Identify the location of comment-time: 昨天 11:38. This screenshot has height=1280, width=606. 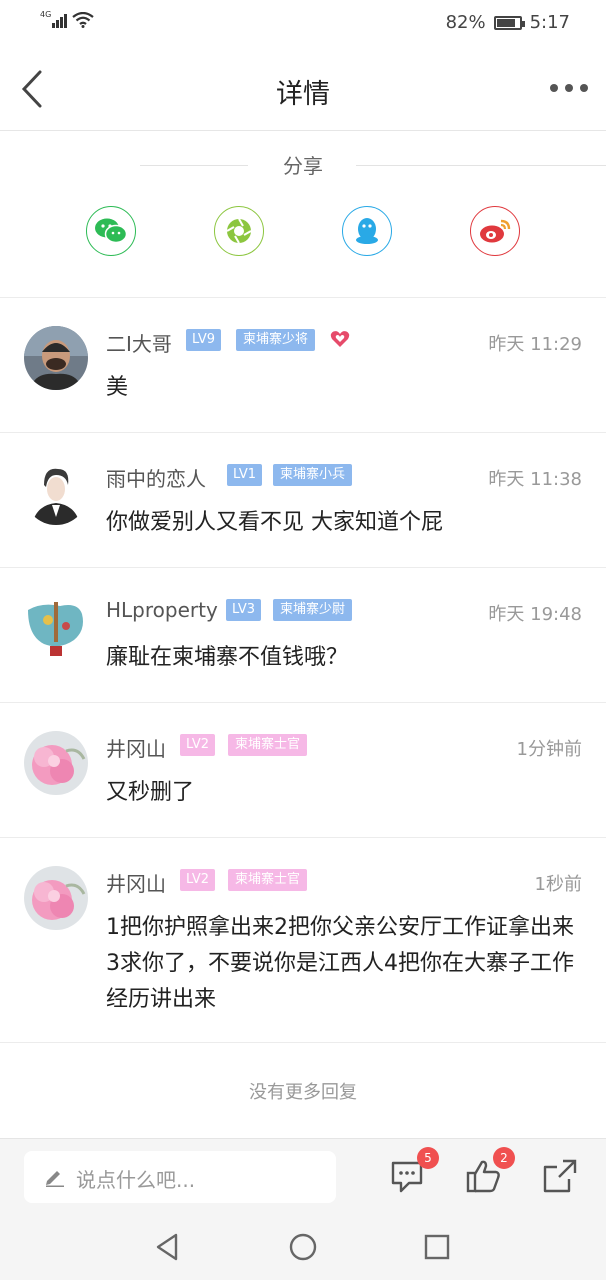
(535, 479).